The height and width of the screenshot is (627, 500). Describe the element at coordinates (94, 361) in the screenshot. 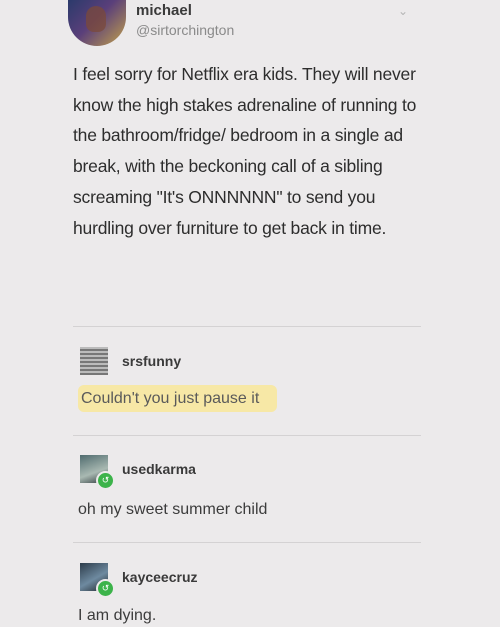

I see `avatar` at that location.